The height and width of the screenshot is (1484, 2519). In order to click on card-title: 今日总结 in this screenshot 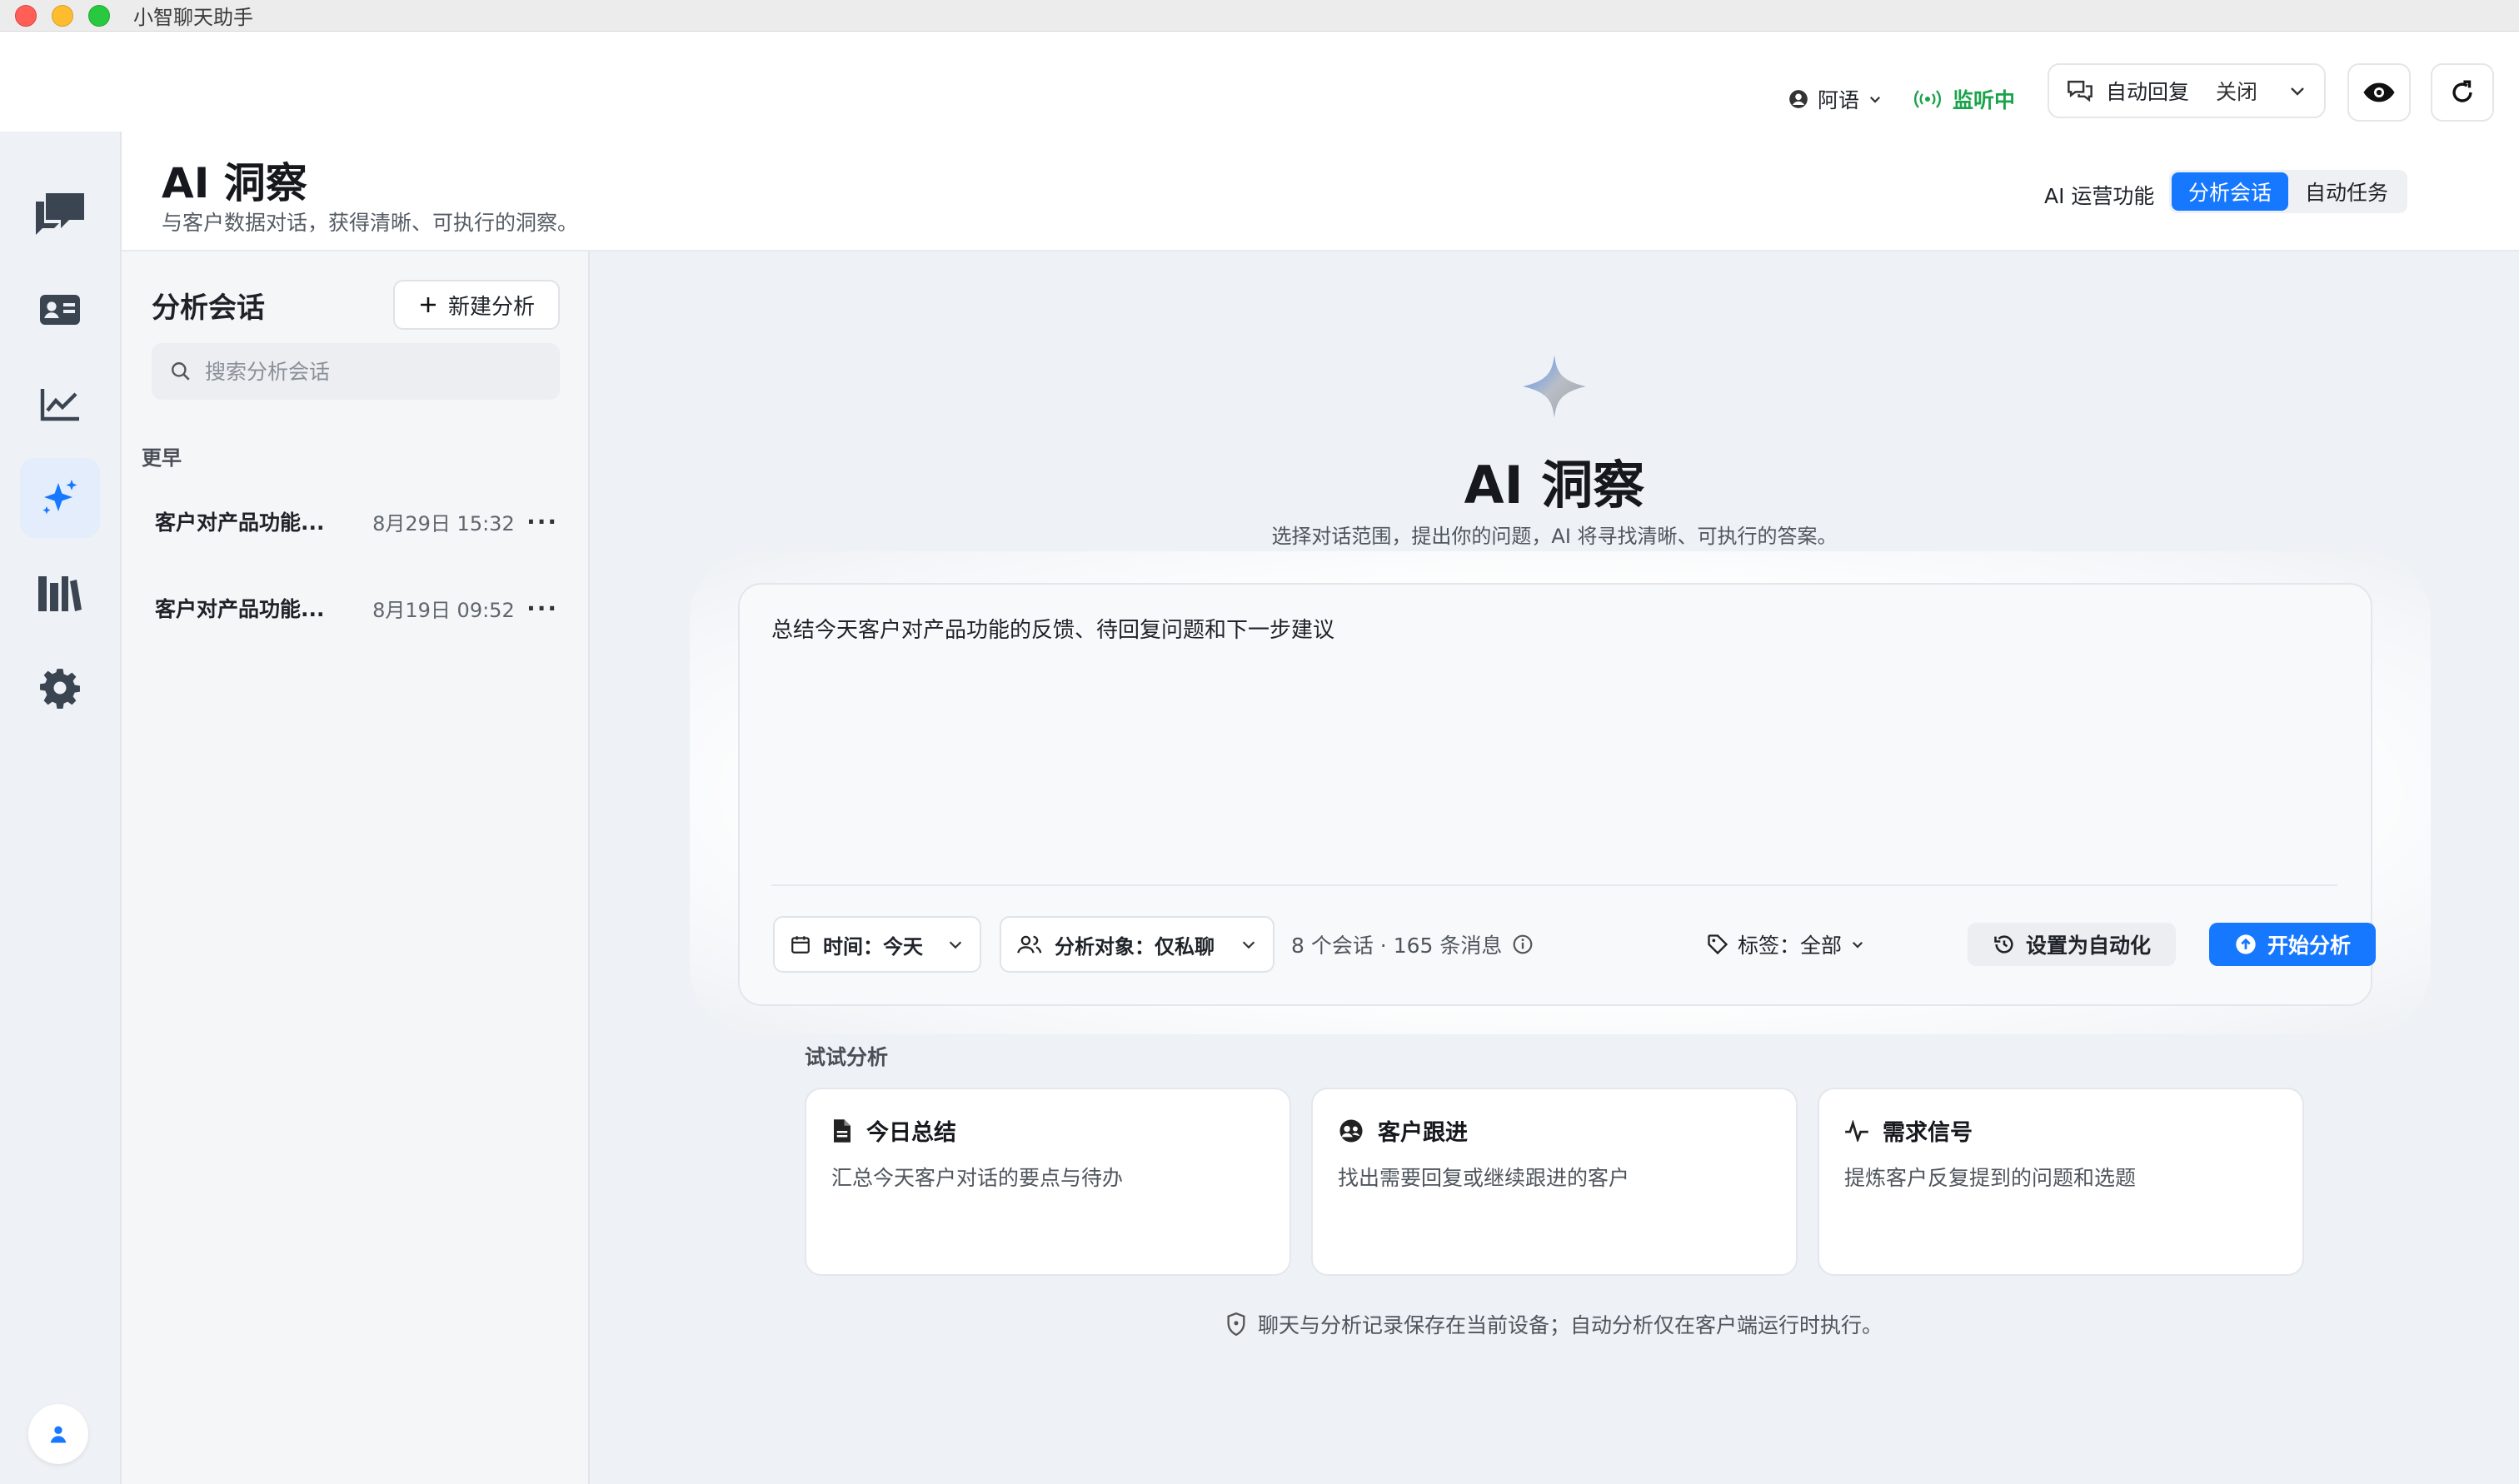, I will do `click(911, 1133)`.